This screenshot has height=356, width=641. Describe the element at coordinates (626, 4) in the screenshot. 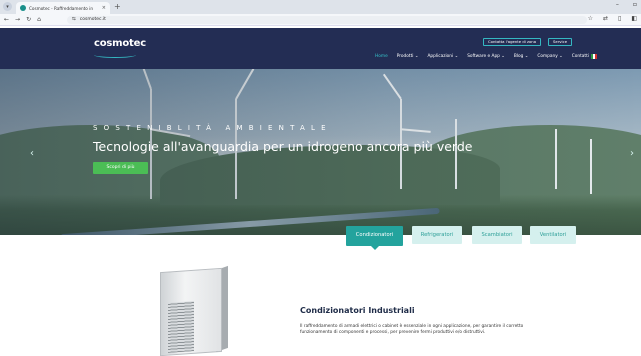

I see `window-controls: – ▫` at that location.